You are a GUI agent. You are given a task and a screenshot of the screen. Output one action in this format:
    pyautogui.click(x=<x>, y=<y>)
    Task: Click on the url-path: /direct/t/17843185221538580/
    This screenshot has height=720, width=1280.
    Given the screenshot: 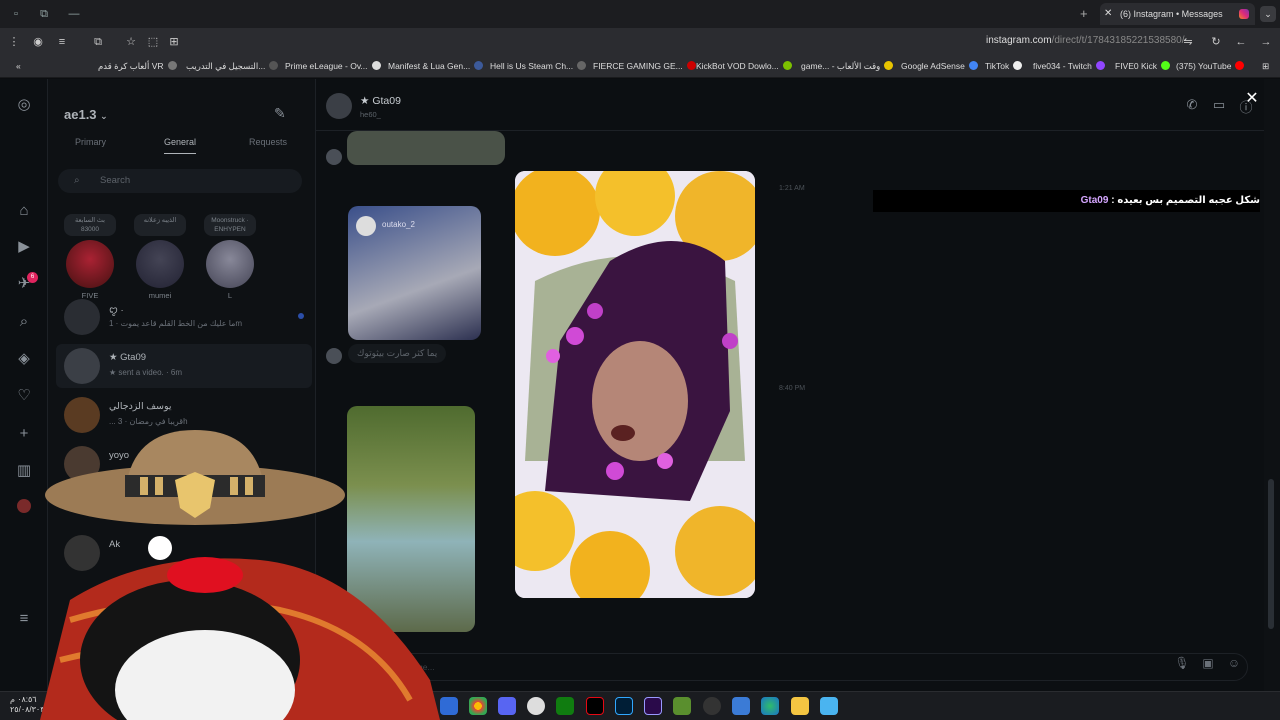 What is the action you would take?
    pyautogui.click(x=1118, y=40)
    